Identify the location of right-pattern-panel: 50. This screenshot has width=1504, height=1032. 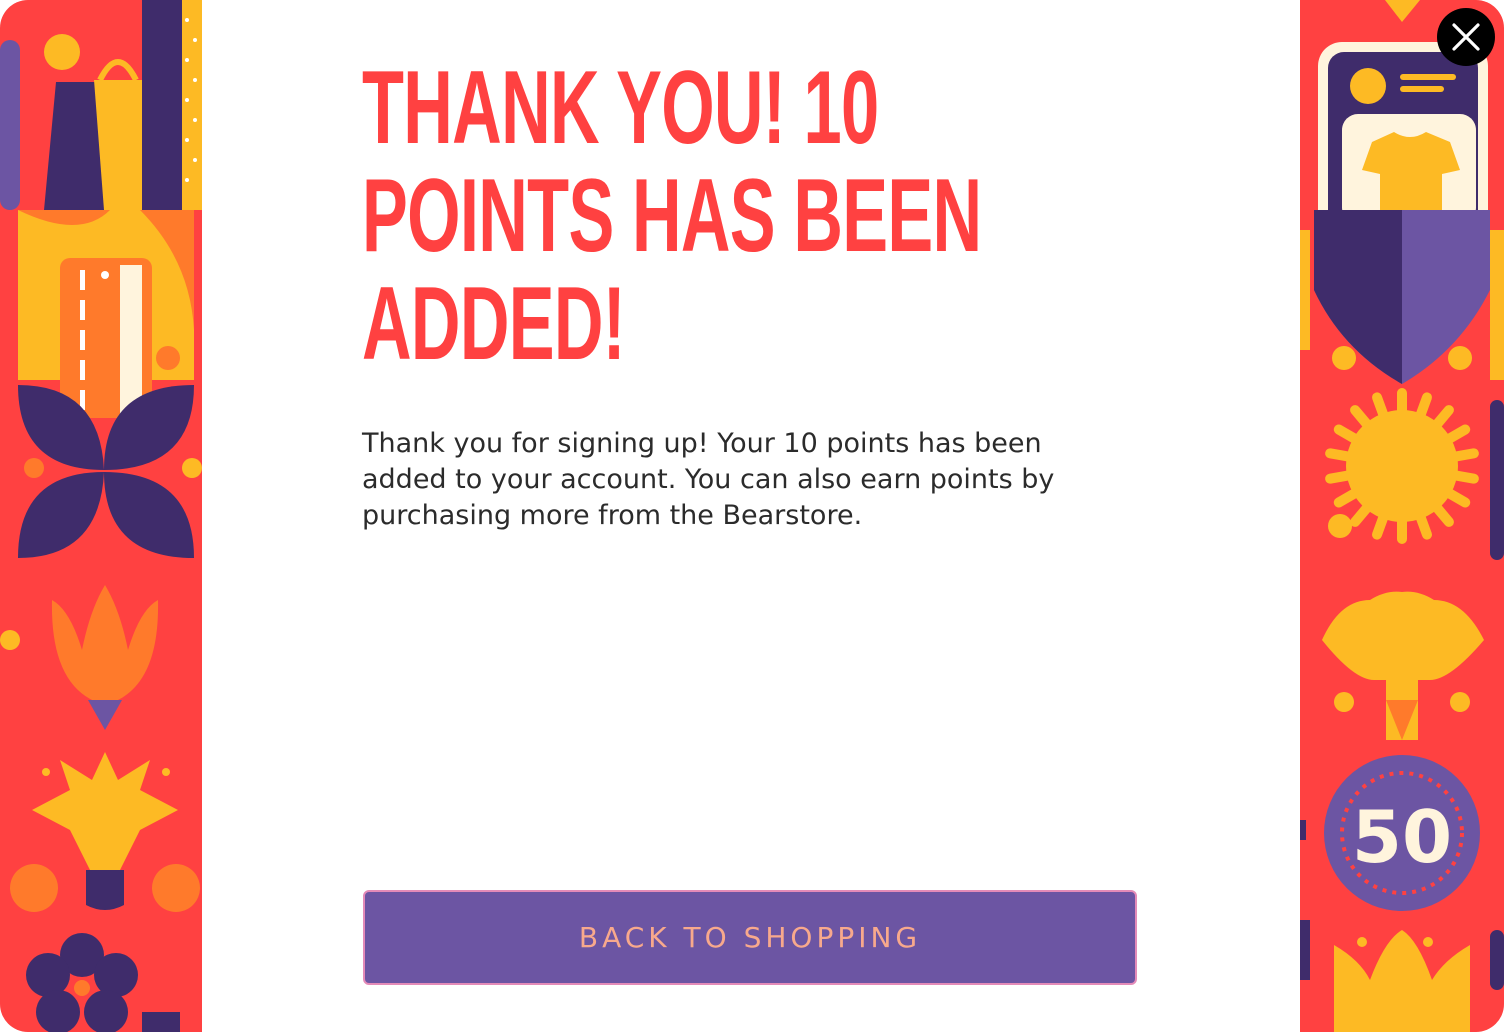
(1402, 516).